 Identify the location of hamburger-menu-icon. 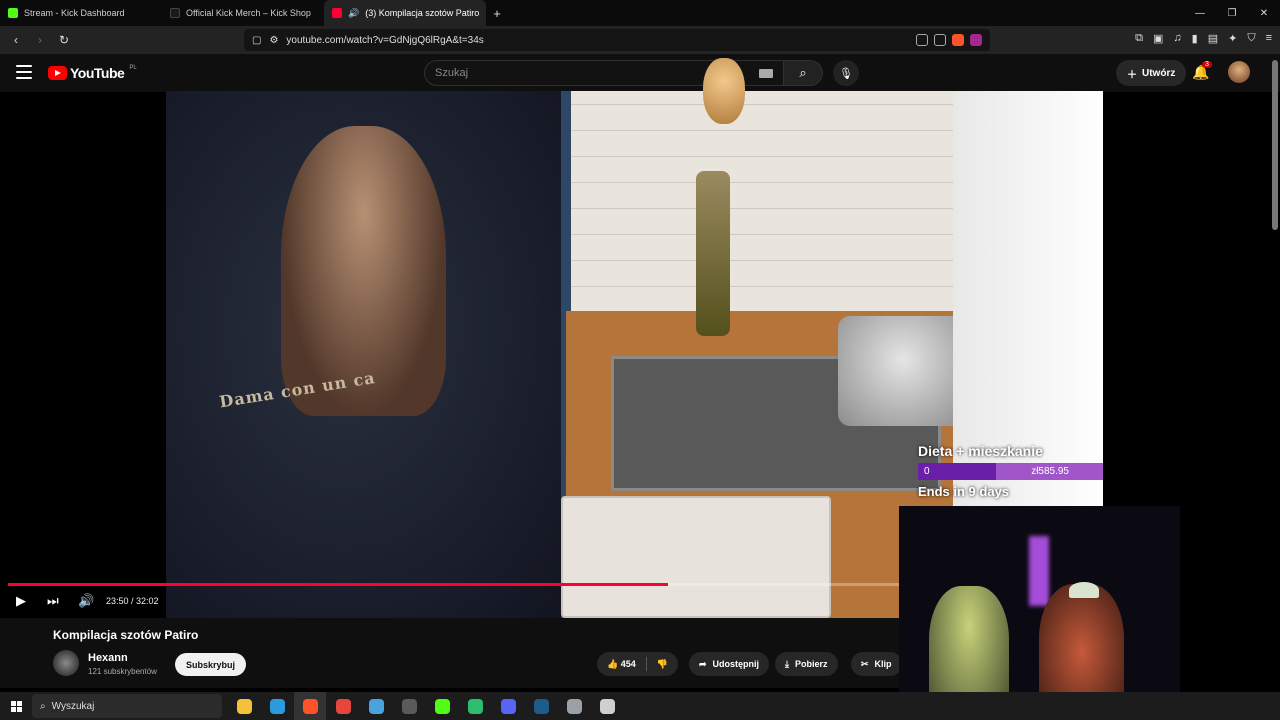
(24, 72).